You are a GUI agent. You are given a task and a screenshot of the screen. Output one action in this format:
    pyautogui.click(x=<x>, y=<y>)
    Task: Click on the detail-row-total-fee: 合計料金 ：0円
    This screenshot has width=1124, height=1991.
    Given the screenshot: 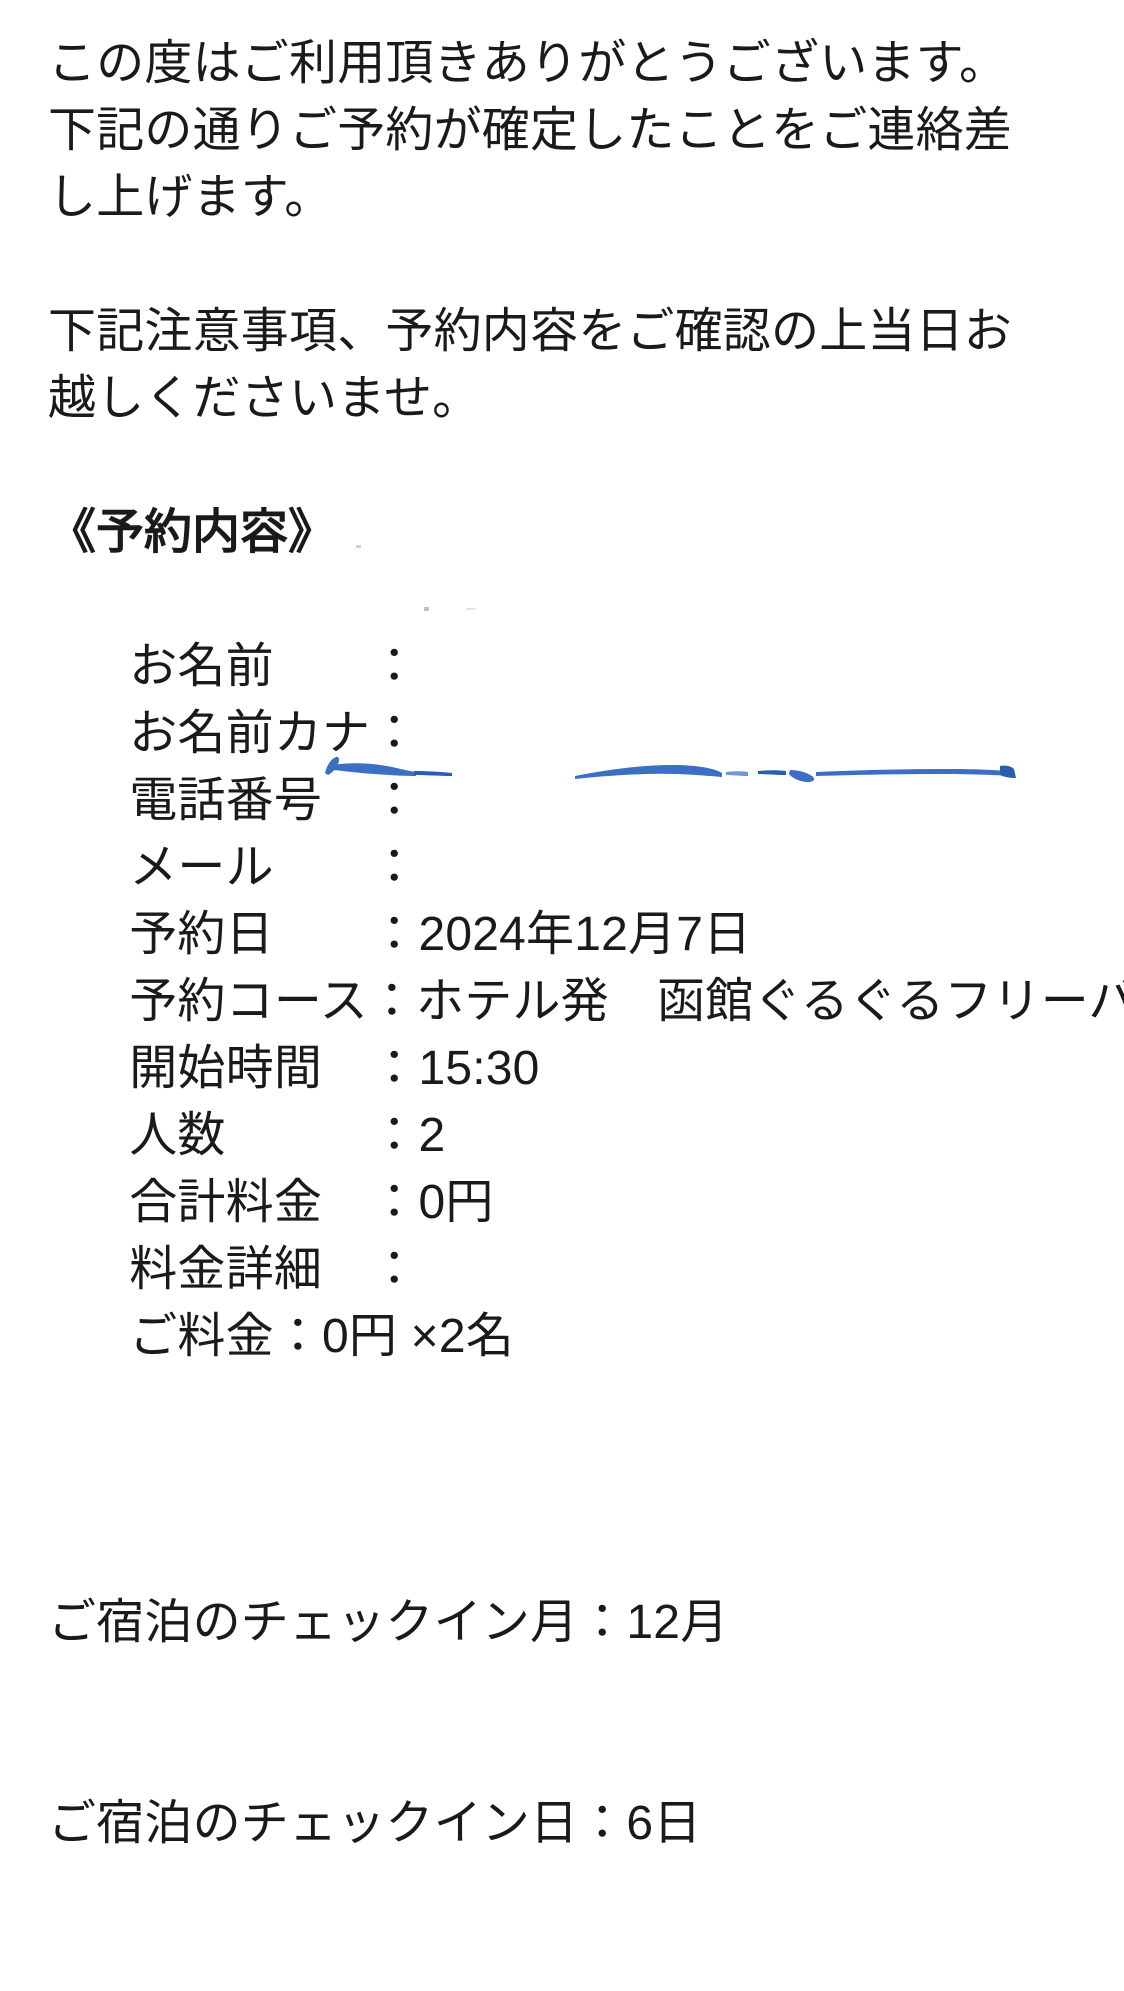 What is the action you would take?
    pyautogui.click(x=556, y=1165)
    